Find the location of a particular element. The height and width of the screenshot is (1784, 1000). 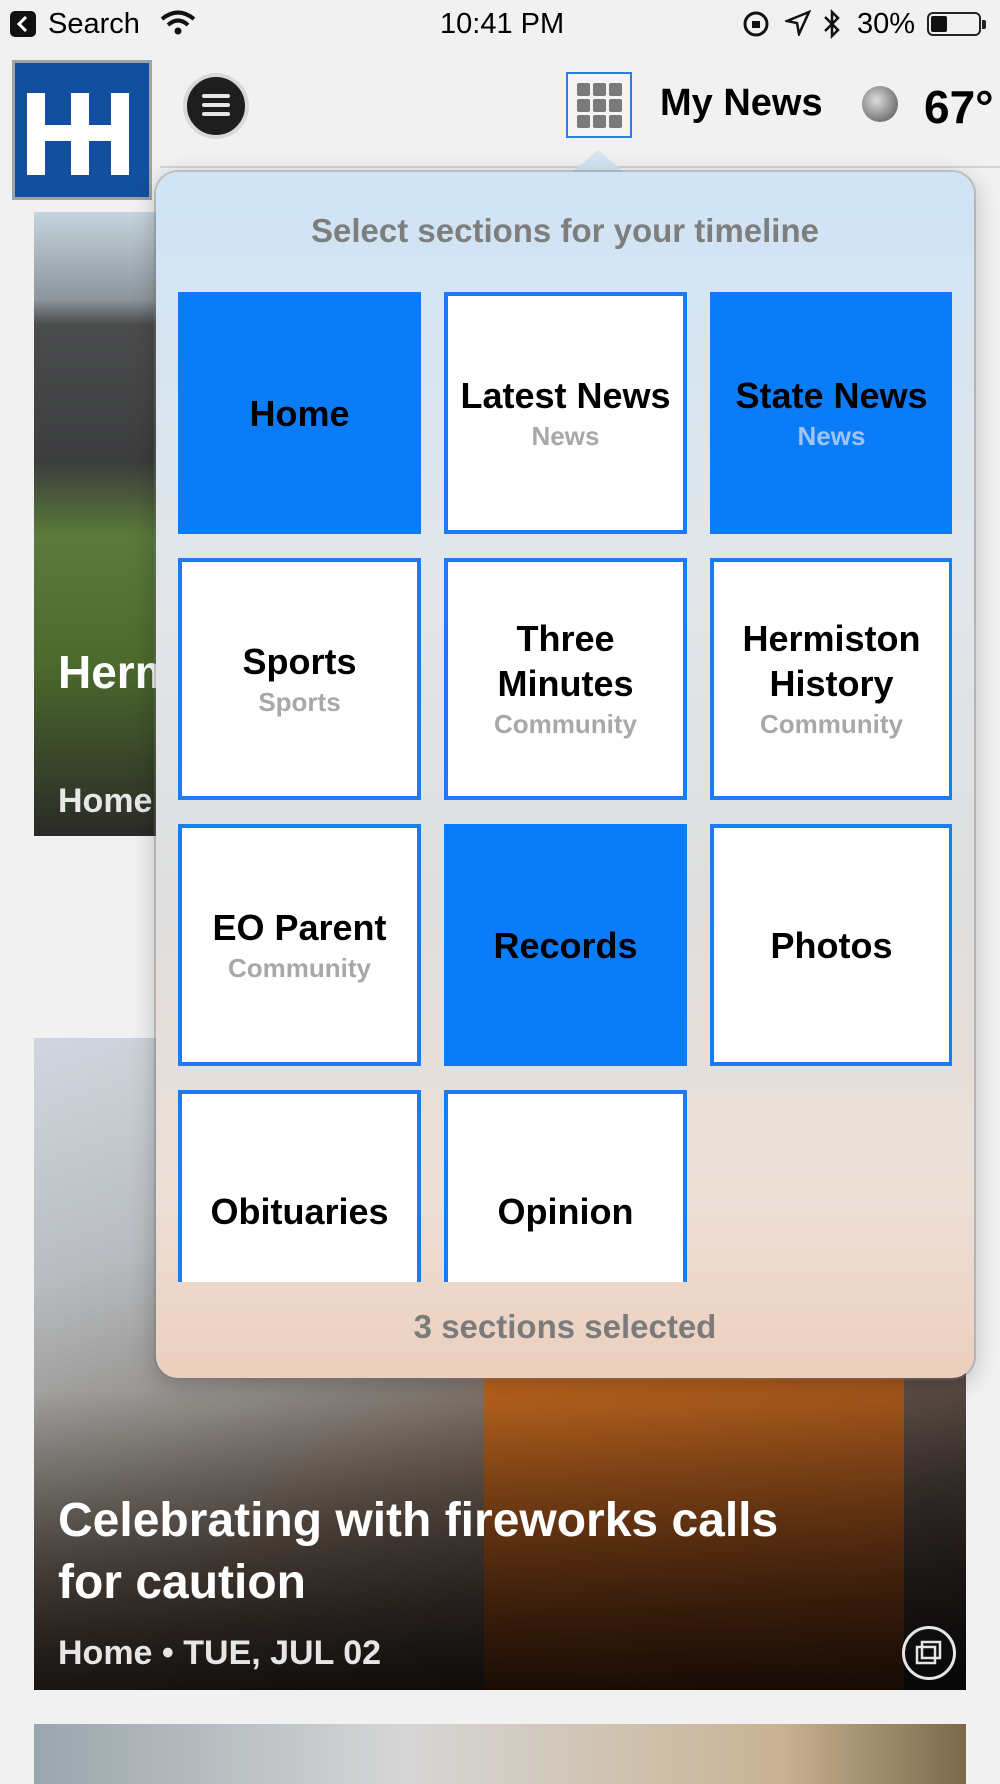

moon-icon is located at coordinates (880, 104).